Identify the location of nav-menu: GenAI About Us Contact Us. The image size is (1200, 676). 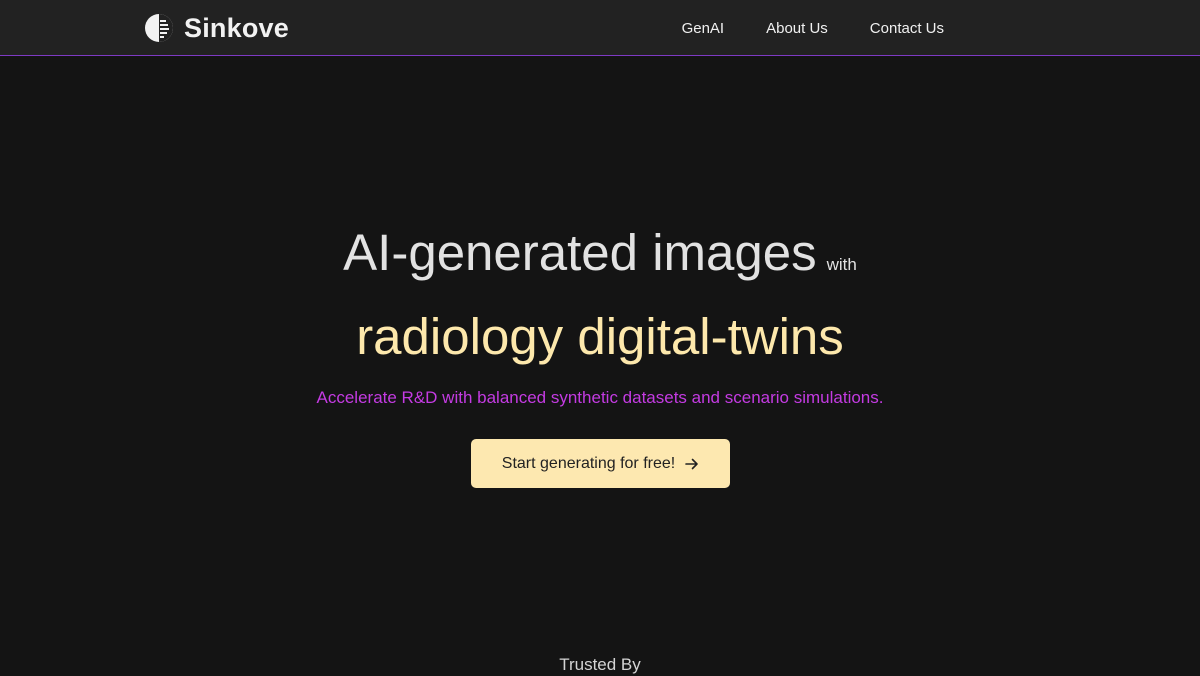
(792, 28).